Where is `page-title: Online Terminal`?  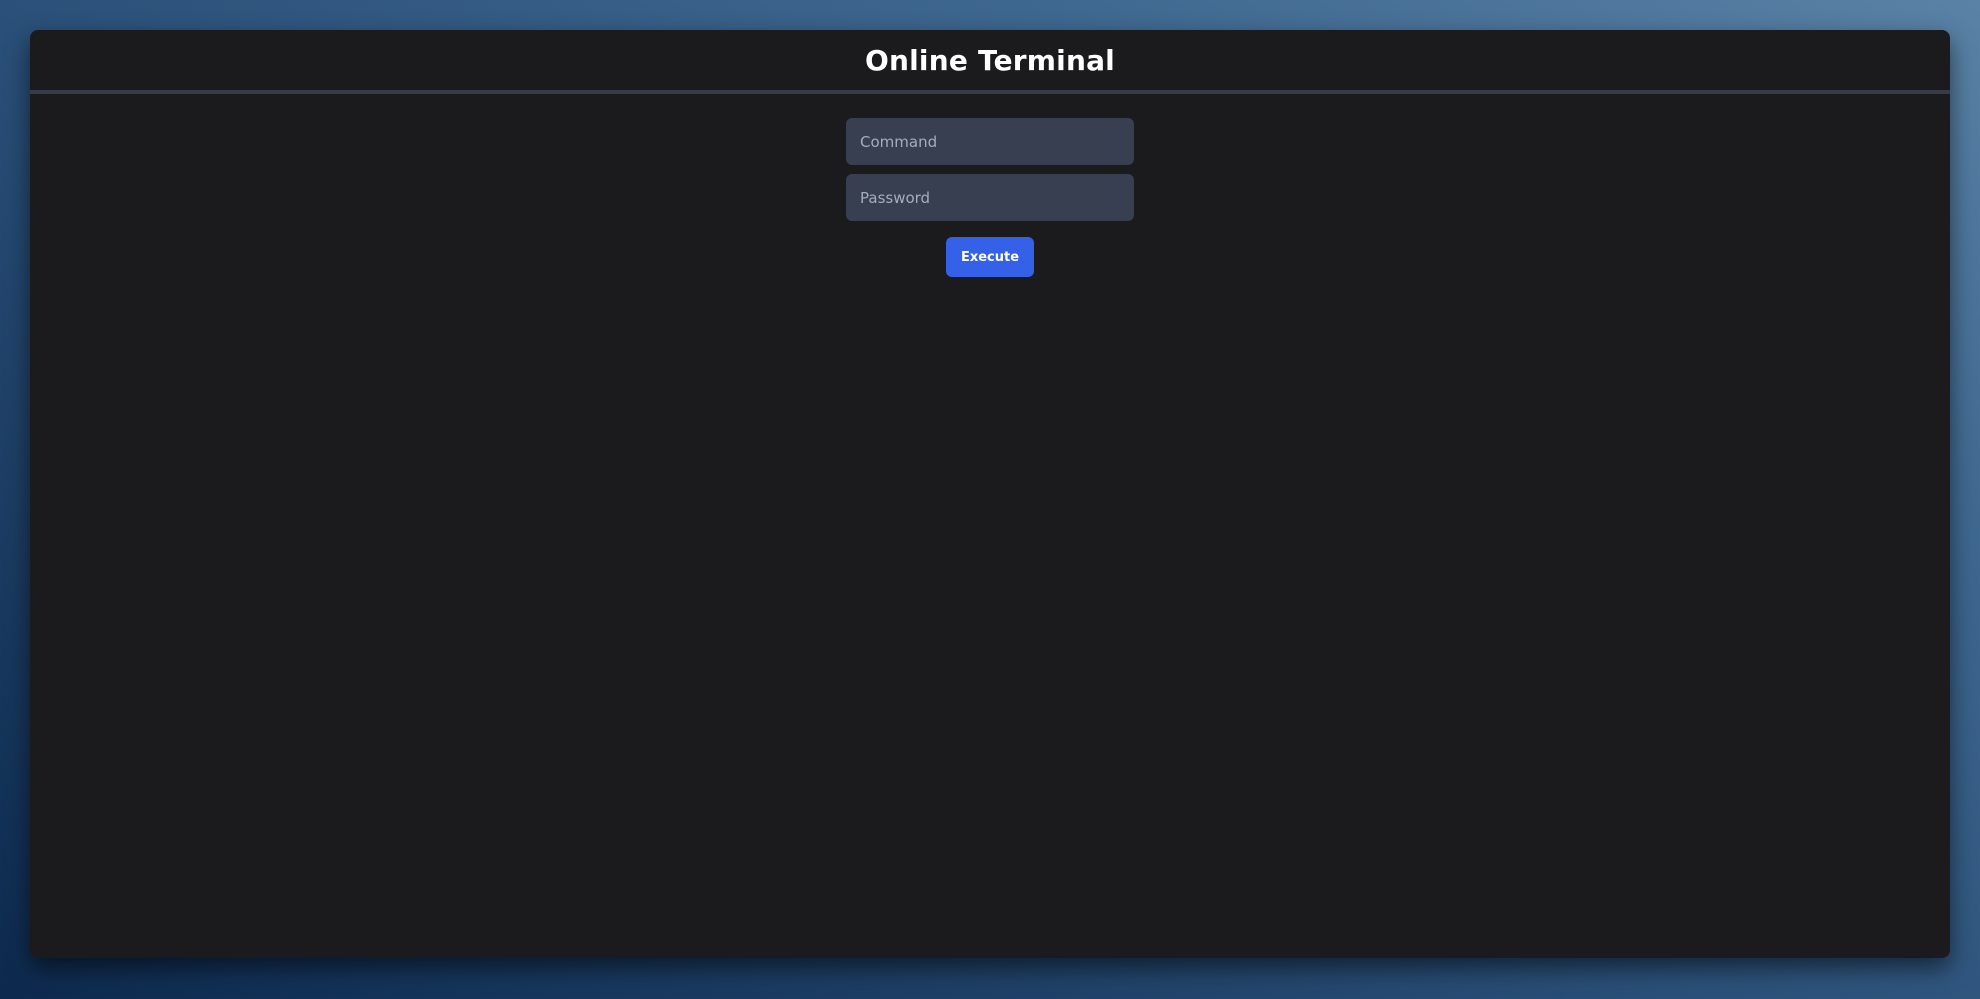
page-title: Online Terminal is located at coordinates (990, 60).